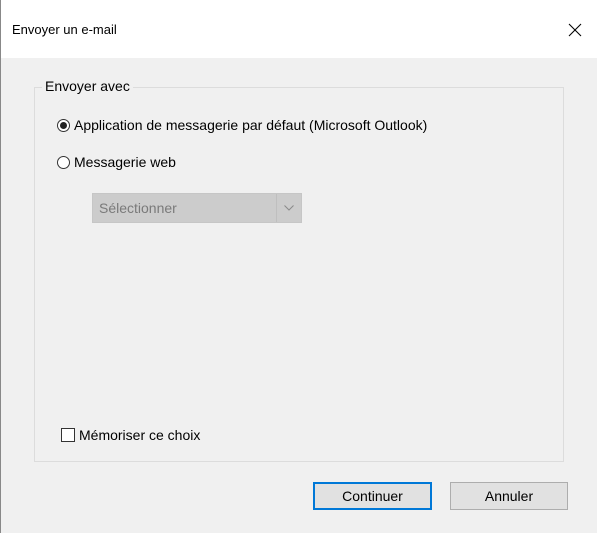 The height and width of the screenshot is (533, 597). I want to click on radio-button-checked, so click(63, 125).